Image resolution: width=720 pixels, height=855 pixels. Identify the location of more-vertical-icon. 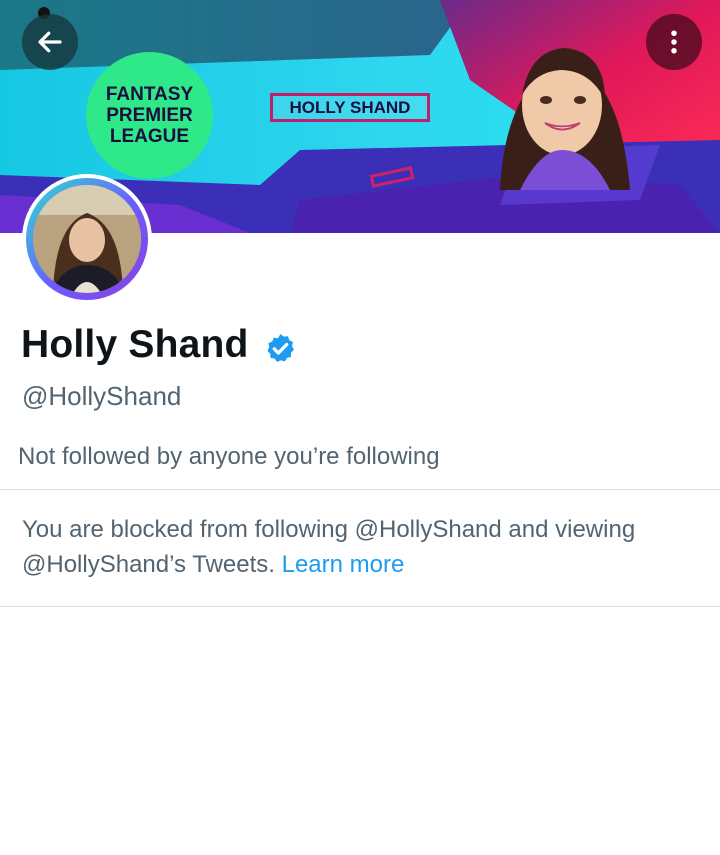
(674, 42).